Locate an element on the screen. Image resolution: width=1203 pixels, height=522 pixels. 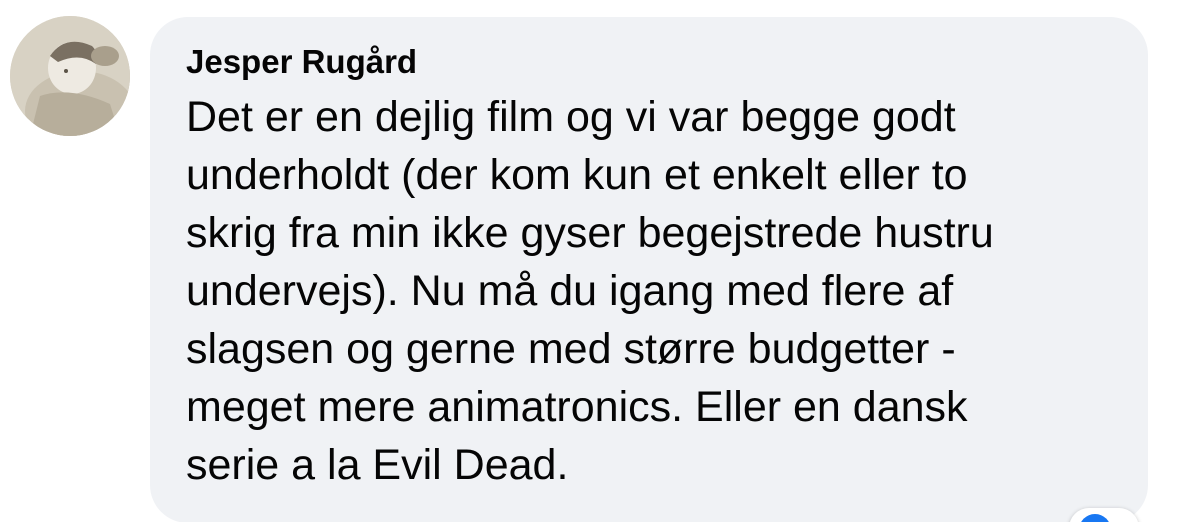
avatar-photo-icon is located at coordinates (70, 76).